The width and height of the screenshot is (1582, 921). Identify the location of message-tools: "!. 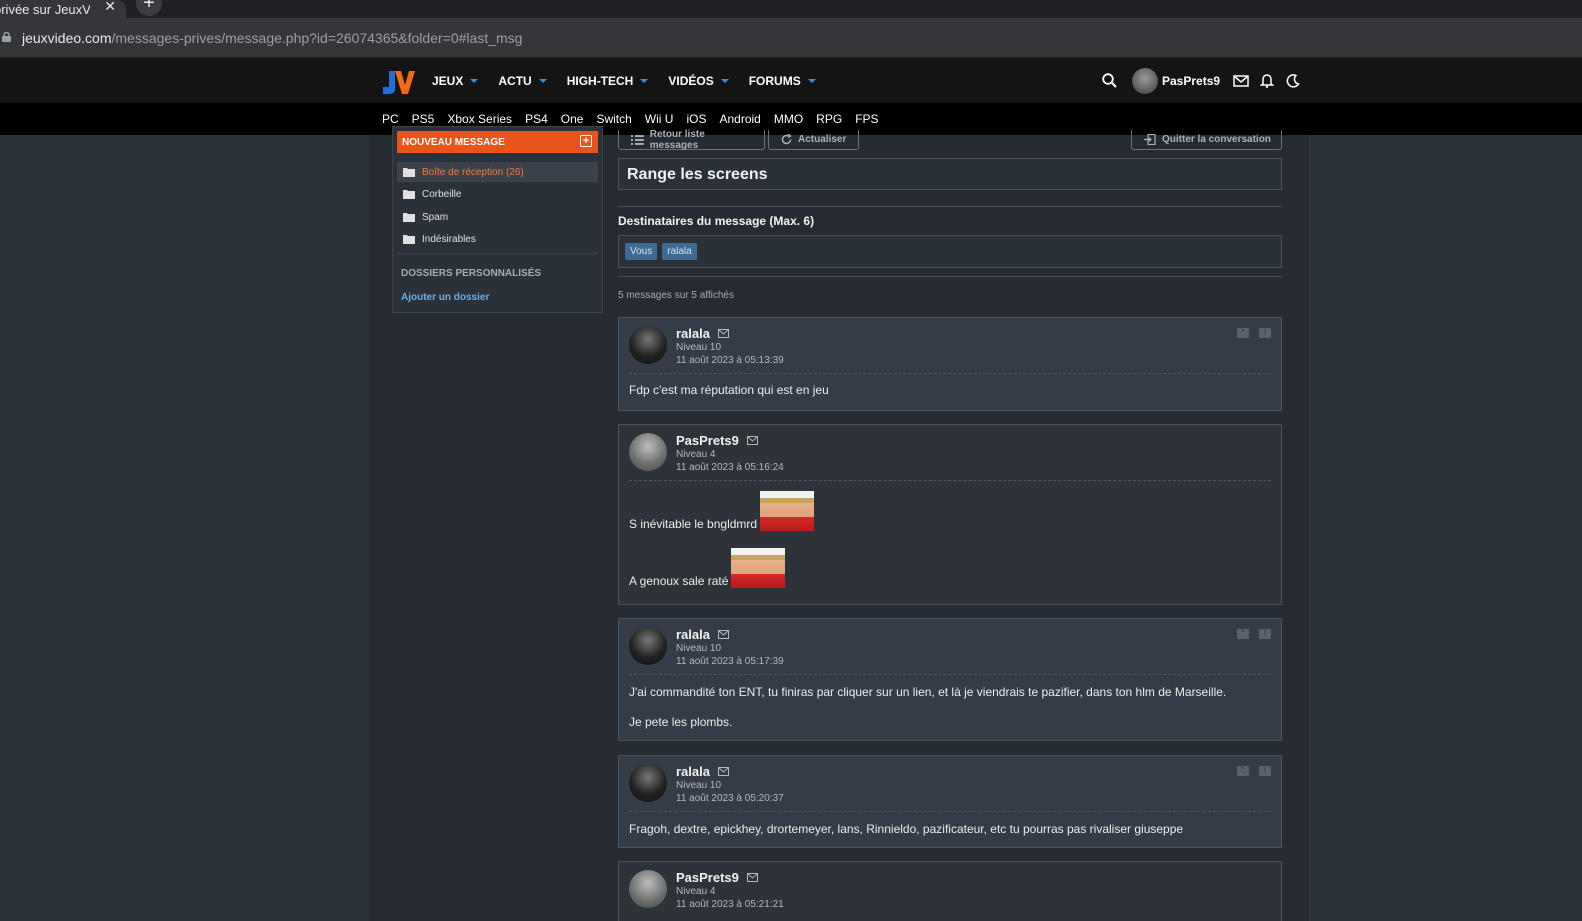
(1249, 771).